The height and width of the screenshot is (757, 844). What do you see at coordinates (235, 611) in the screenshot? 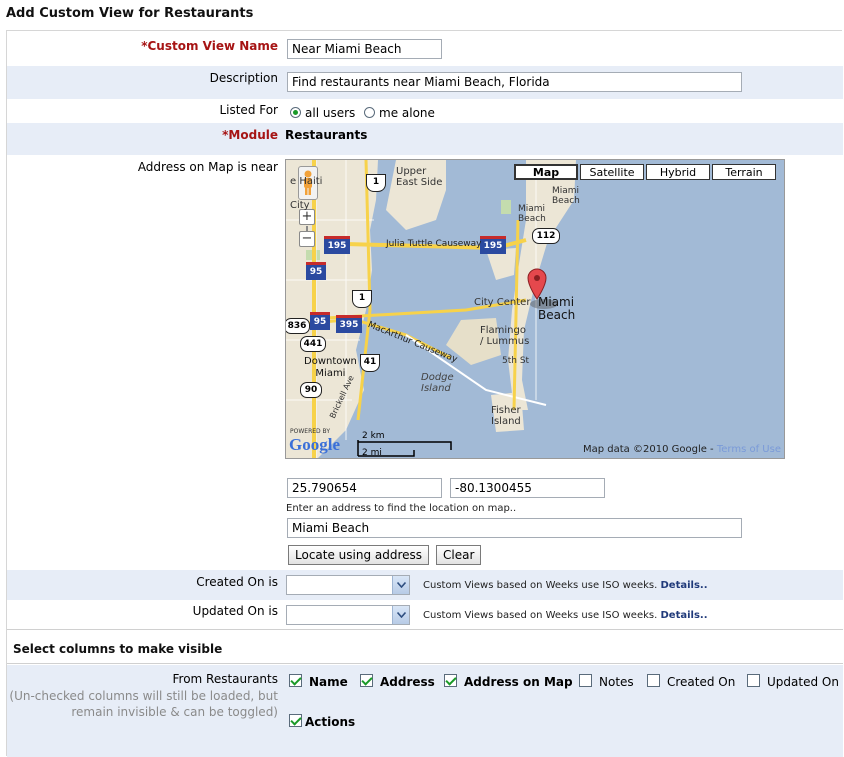
I see `updated-on-label: Updated On is` at bounding box center [235, 611].